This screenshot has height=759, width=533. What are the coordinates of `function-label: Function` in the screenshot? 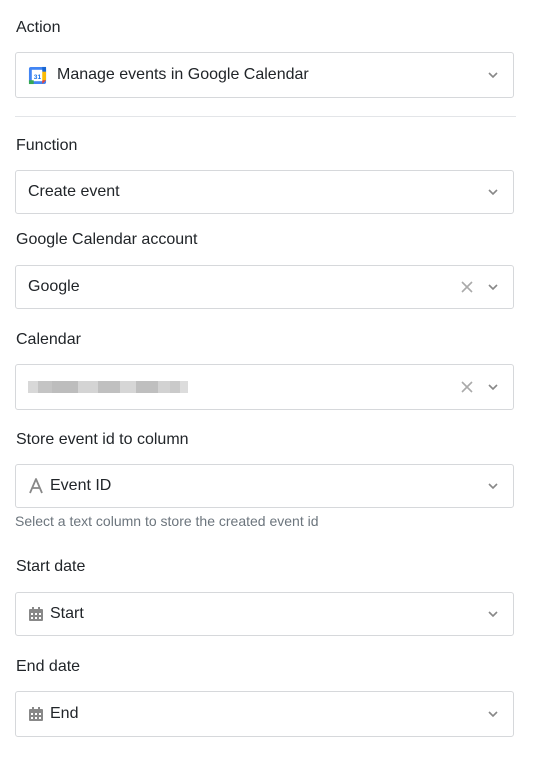 It's located at (47, 145).